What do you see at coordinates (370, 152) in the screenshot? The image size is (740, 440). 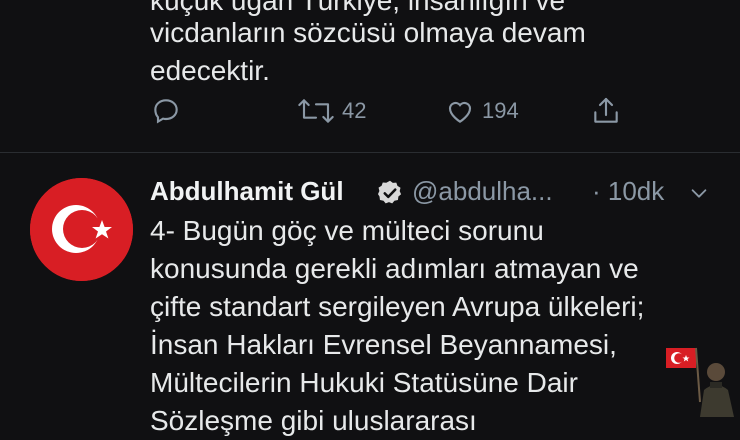 I see `tweet-divider` at bounding box center [370, 152].